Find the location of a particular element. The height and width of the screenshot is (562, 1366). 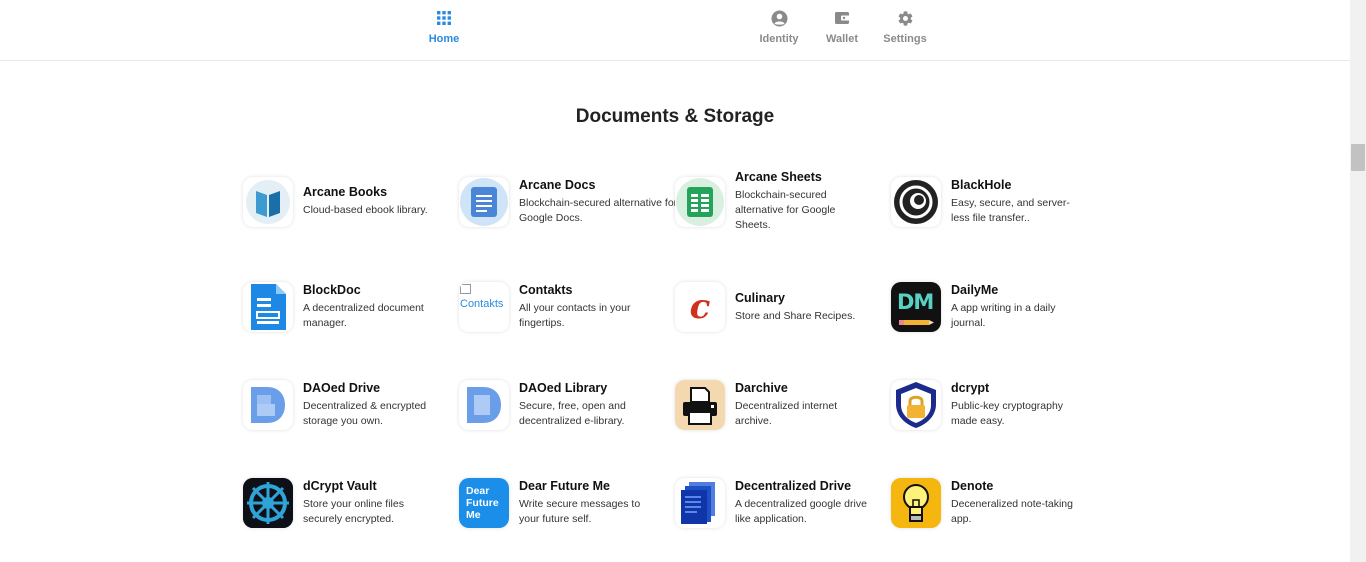

app-text: Culinary Store and Share Recipes. is located at coordinates (815, 307).